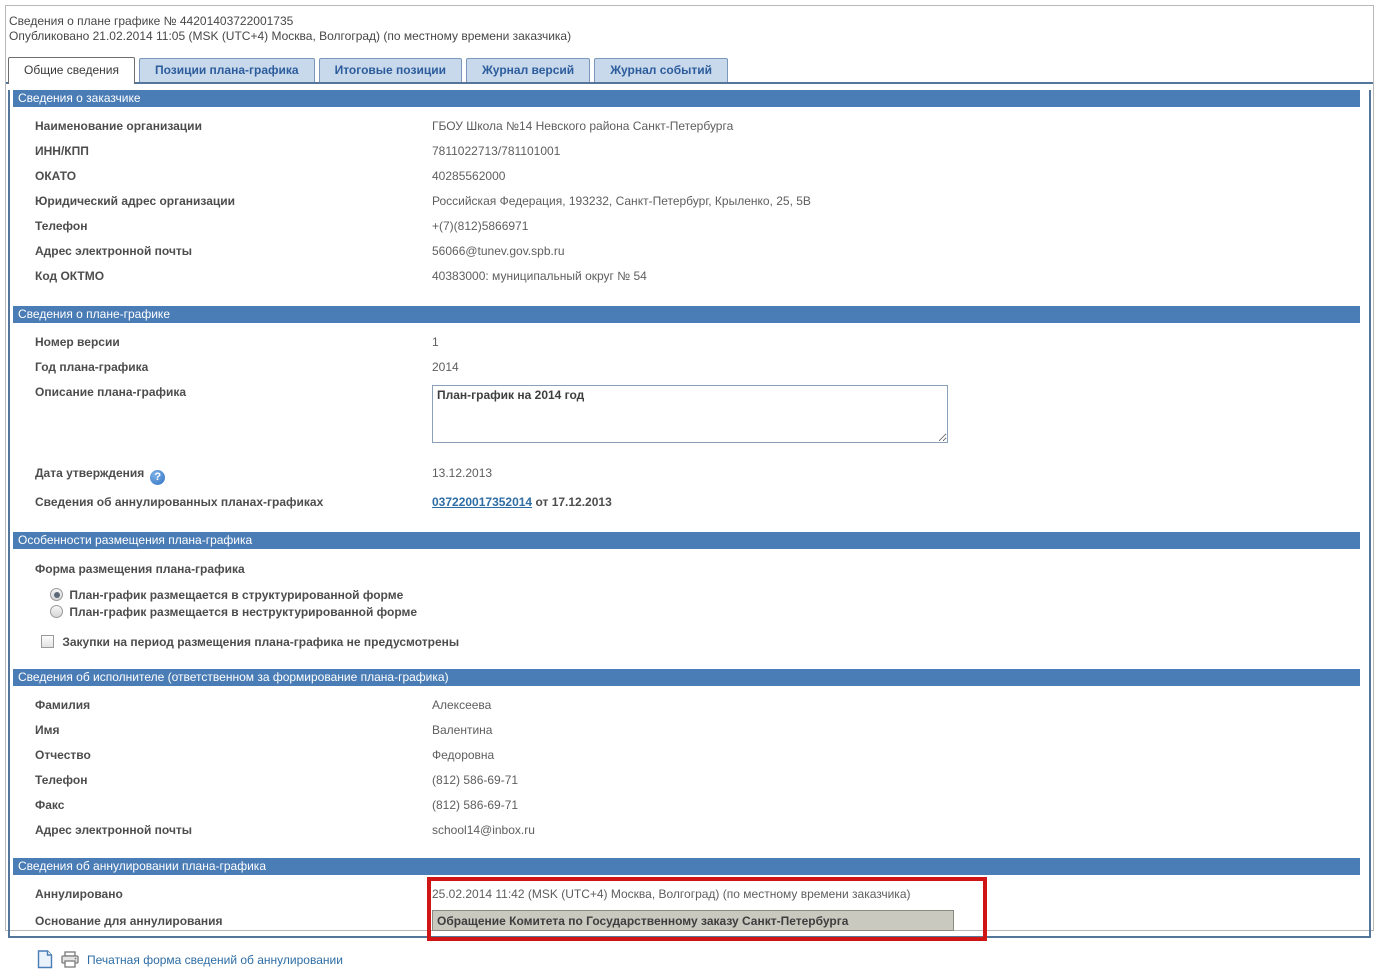 The image size is (1379, 969). I want to click on row-approval-date: Дата утверждения 13.12.2013, so click(689, 471).